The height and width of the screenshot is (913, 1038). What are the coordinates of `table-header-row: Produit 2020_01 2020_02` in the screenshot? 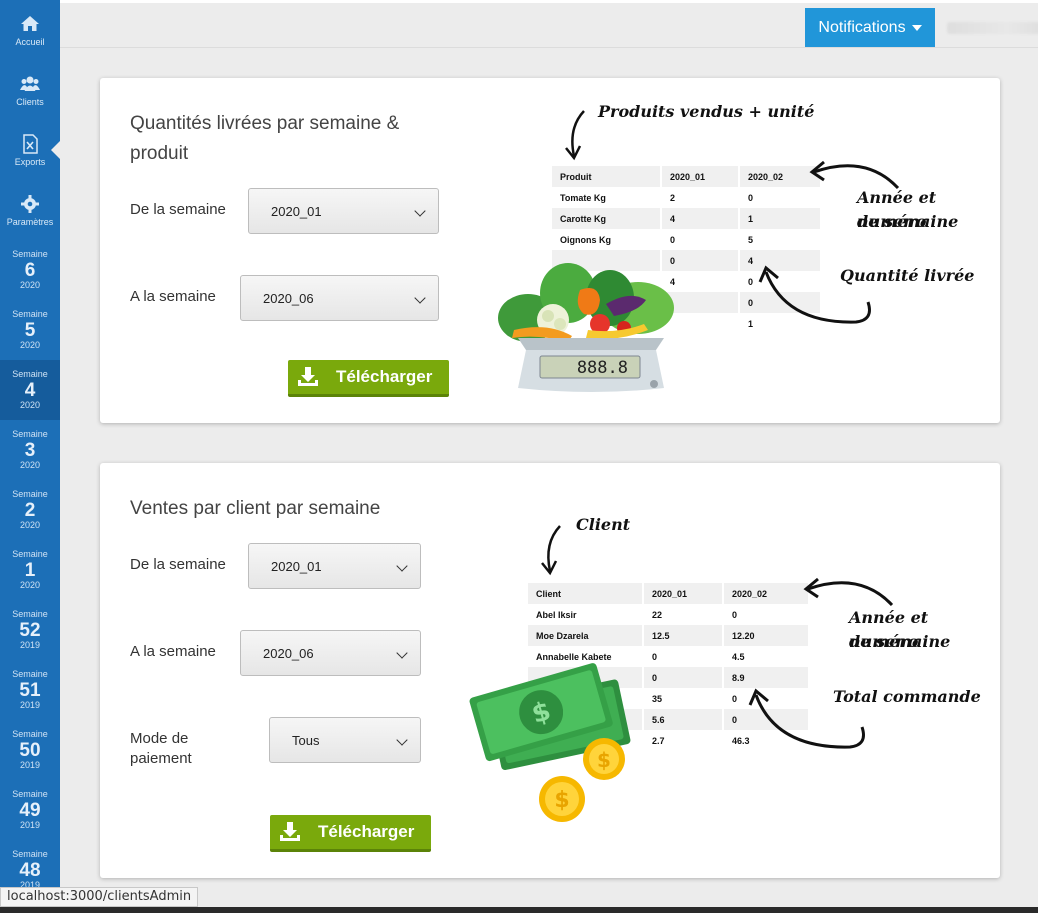 It's located at (686, 176).